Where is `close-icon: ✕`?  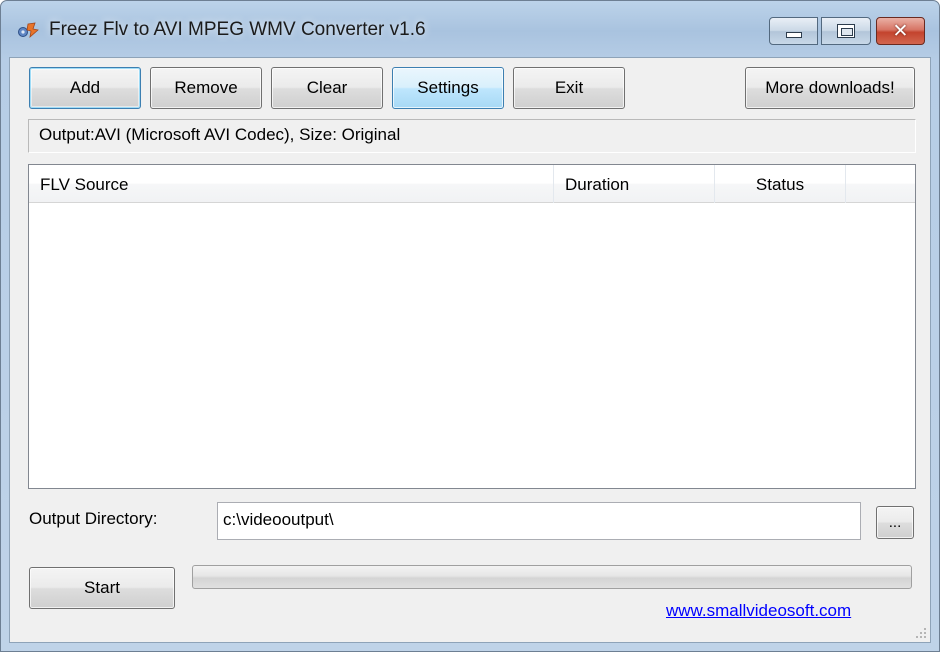 close-icon: ✕ is located at coordinates (900, 30).